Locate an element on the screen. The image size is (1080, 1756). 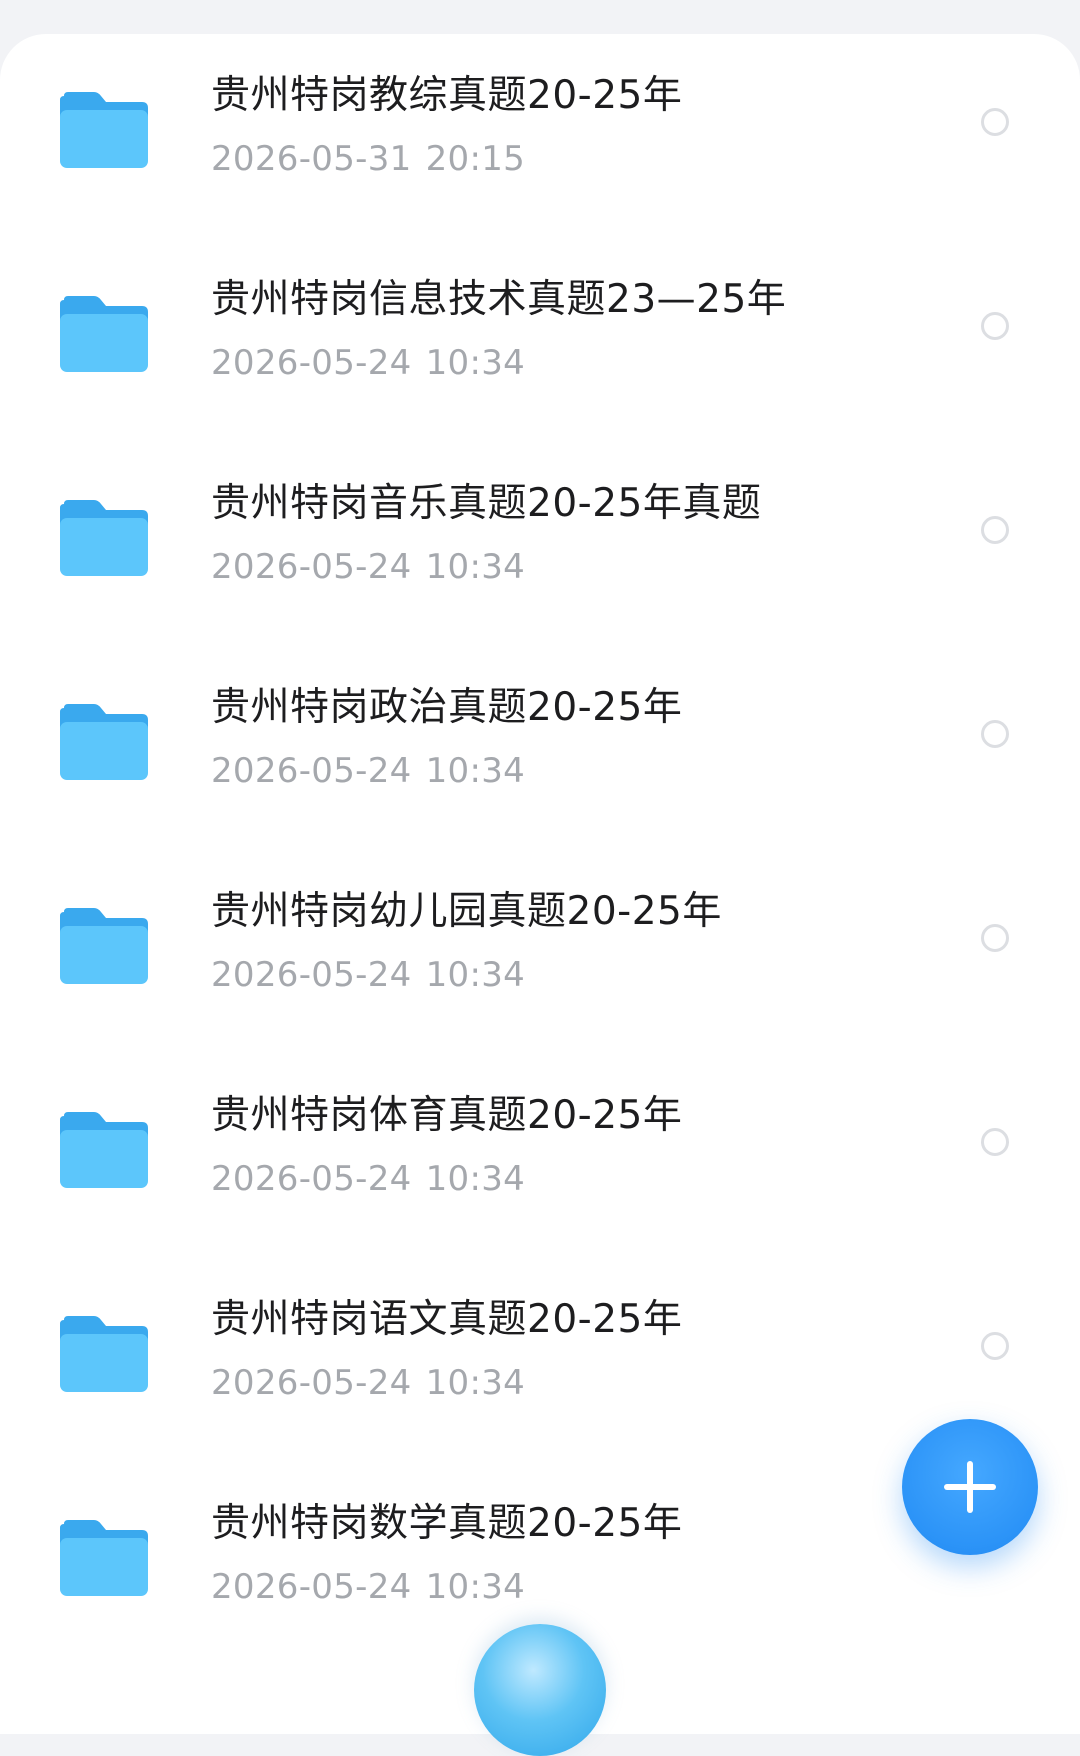
add-button is located at coordinates (970, 1487).